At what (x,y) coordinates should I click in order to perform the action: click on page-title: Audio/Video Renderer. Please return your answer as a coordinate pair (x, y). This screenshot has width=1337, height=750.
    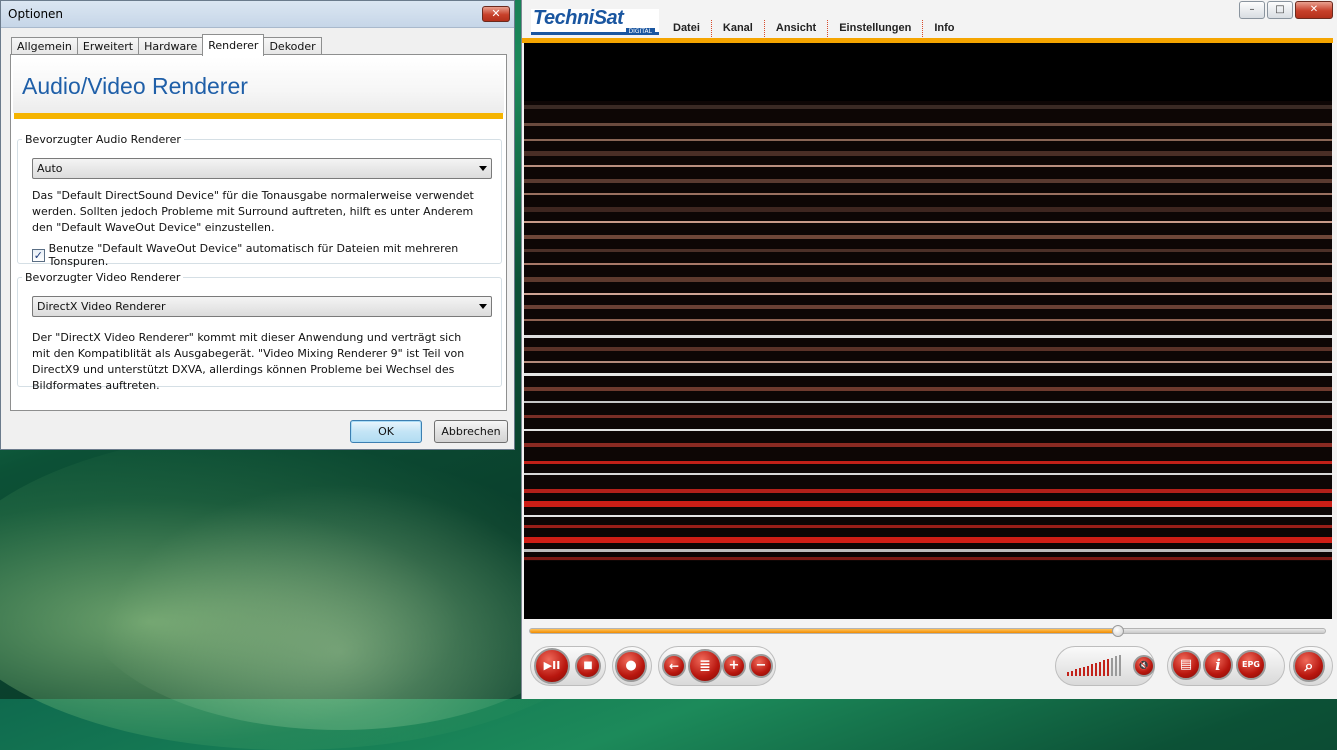
    Looking at the image, I should click on (135, 86).